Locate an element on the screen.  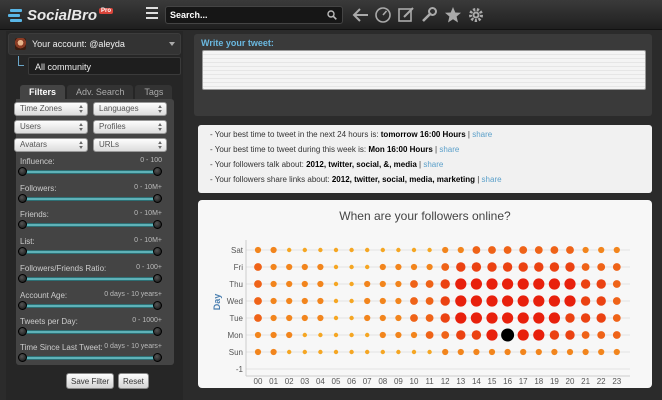
compose-icon is located at coordinates (406, 15).